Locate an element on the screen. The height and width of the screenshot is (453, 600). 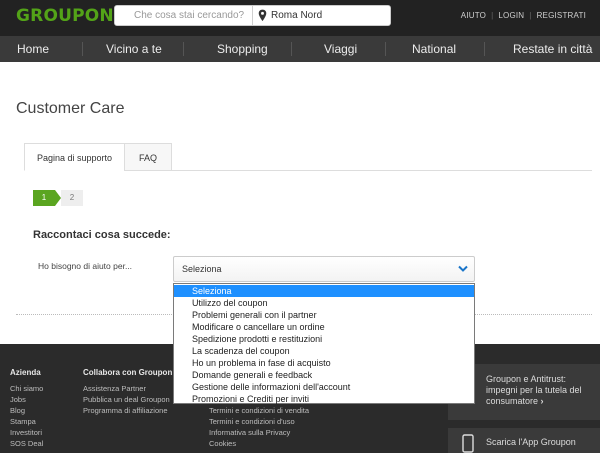
app-download-promo: Scarica l'App Groupon is located at coordinates (524, 440).